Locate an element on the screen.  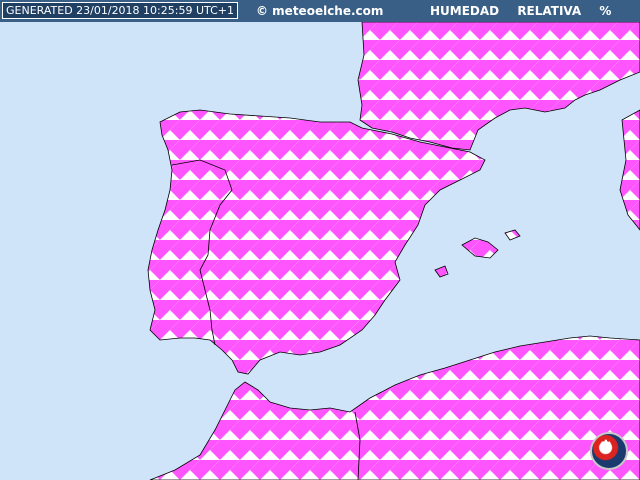
site-credit: © meteoelche.com is located at coordinates (320, 11).